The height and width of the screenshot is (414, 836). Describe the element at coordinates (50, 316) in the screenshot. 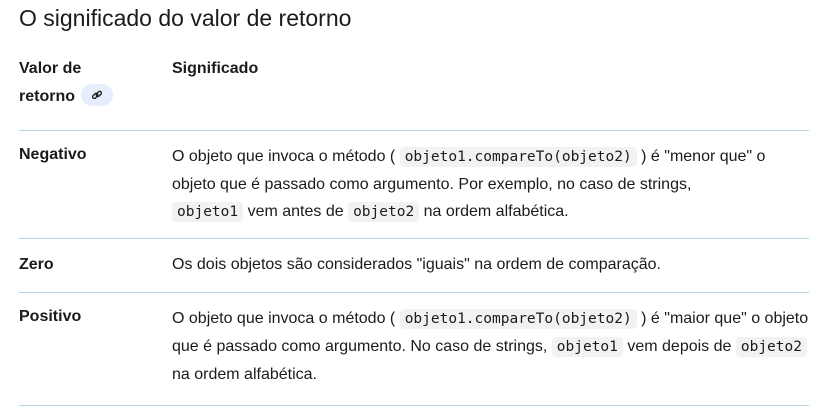

I see `row-key: Positivo` at that location.